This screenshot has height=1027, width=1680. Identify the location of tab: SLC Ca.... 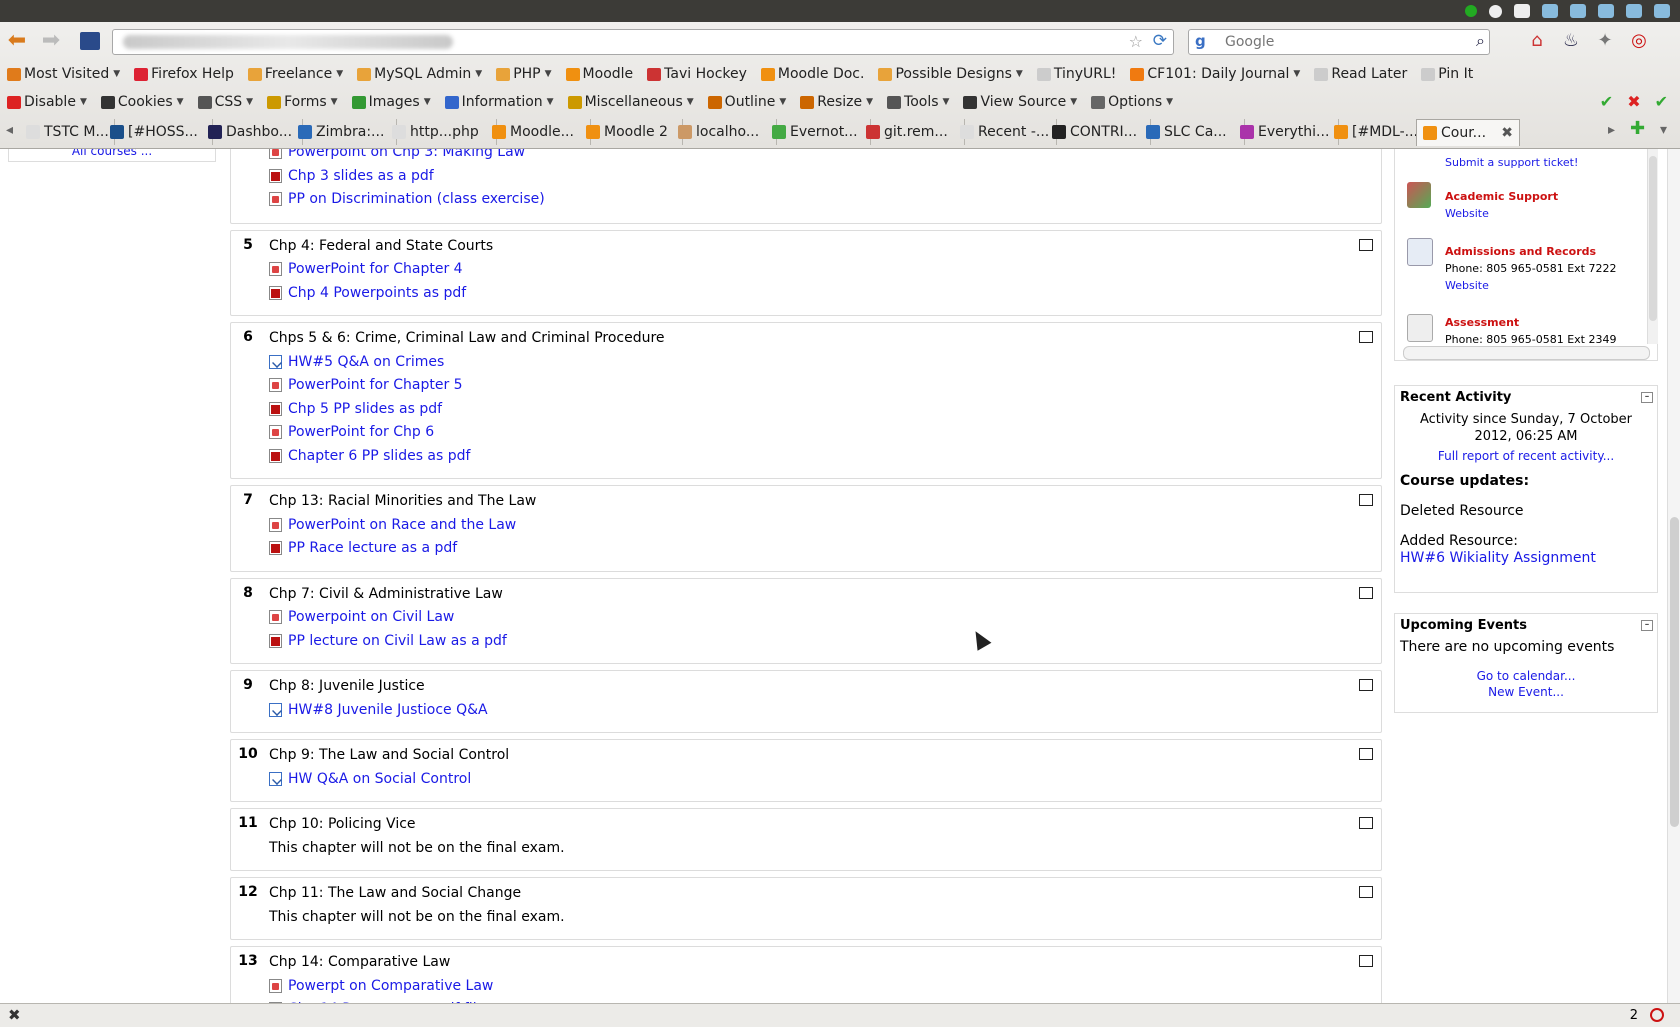
(1192, 132).